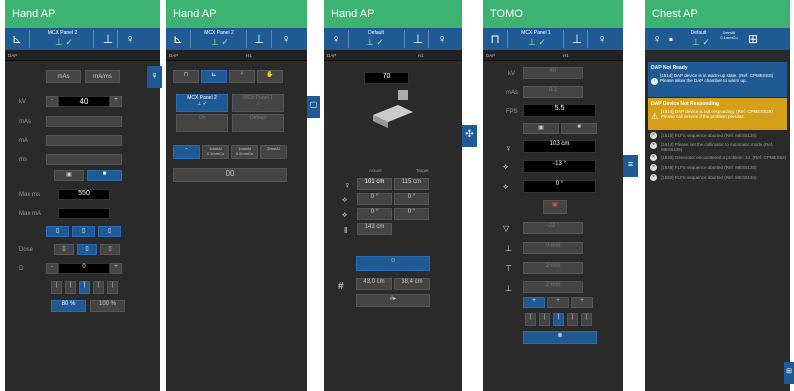 This screenshot has height=391, width=794. I want to click on ms-field, so click(84, 159).